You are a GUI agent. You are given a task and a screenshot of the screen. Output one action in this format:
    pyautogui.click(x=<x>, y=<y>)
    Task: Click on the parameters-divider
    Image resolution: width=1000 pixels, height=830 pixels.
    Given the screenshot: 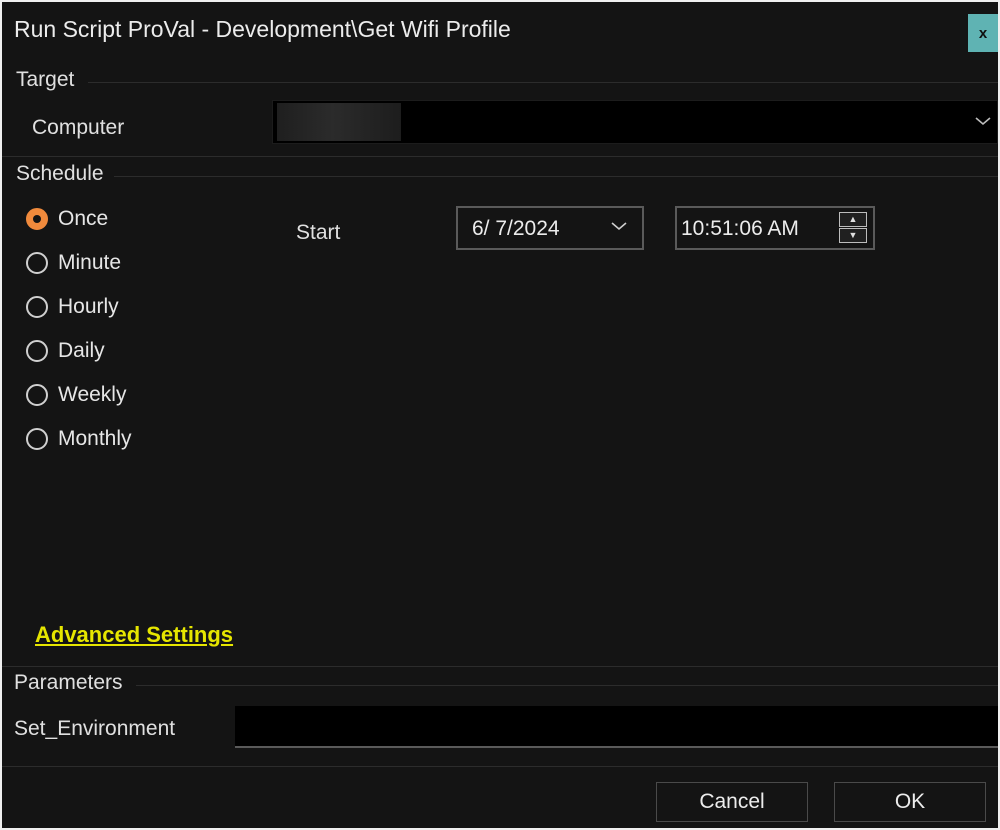 What is the action you would take?
    pyautogui.click(x=567, y=685)
    